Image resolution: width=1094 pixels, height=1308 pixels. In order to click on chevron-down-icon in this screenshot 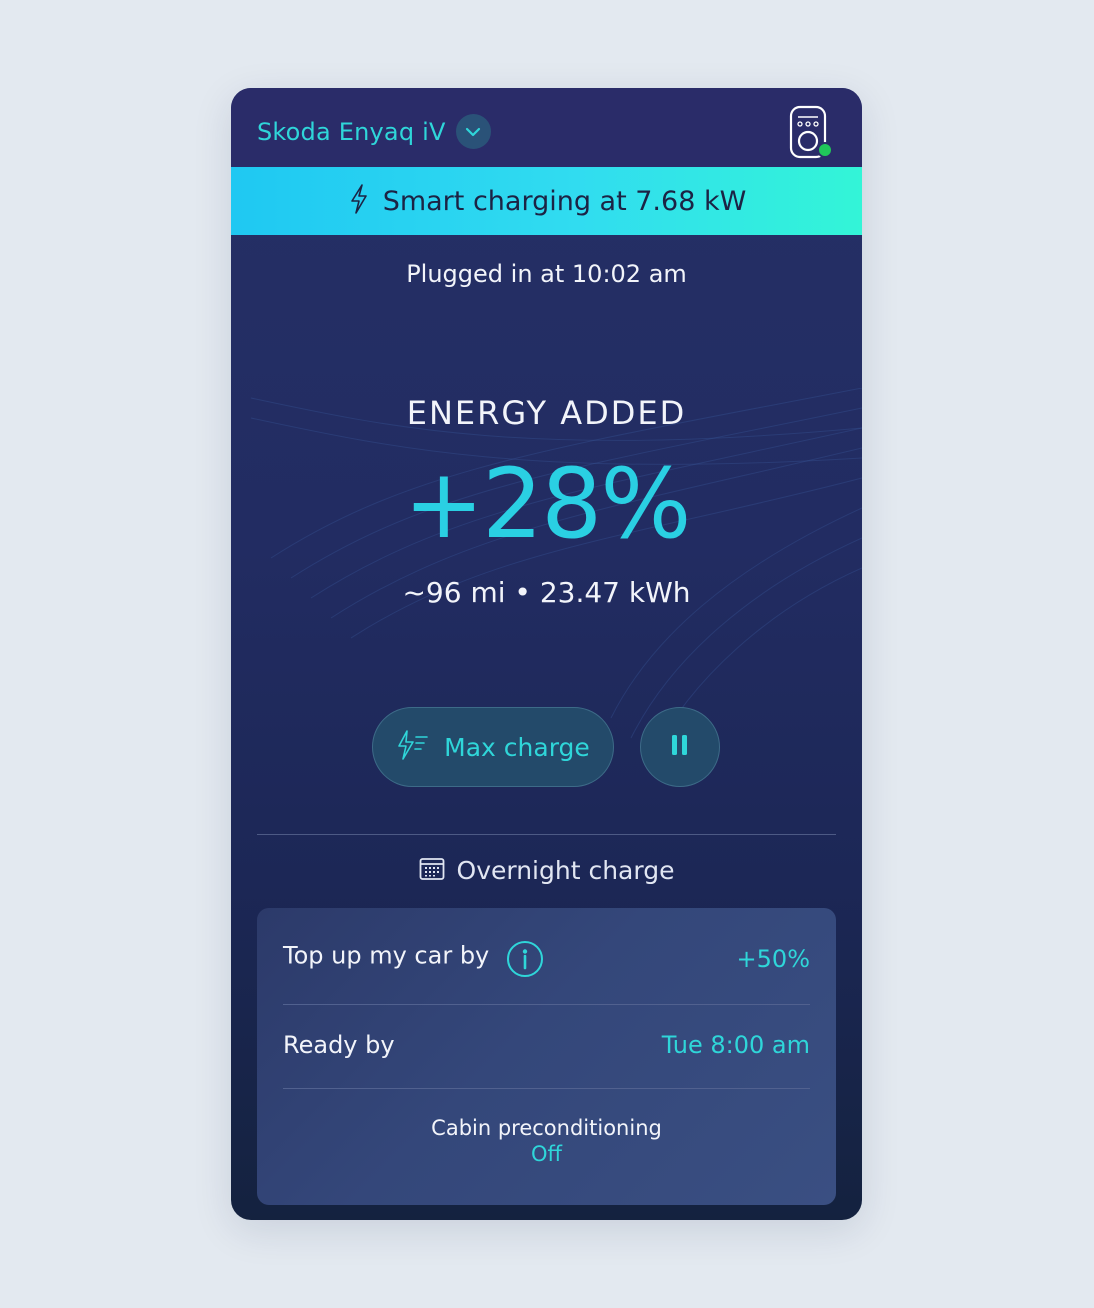, I will do `click(473, 131)`.